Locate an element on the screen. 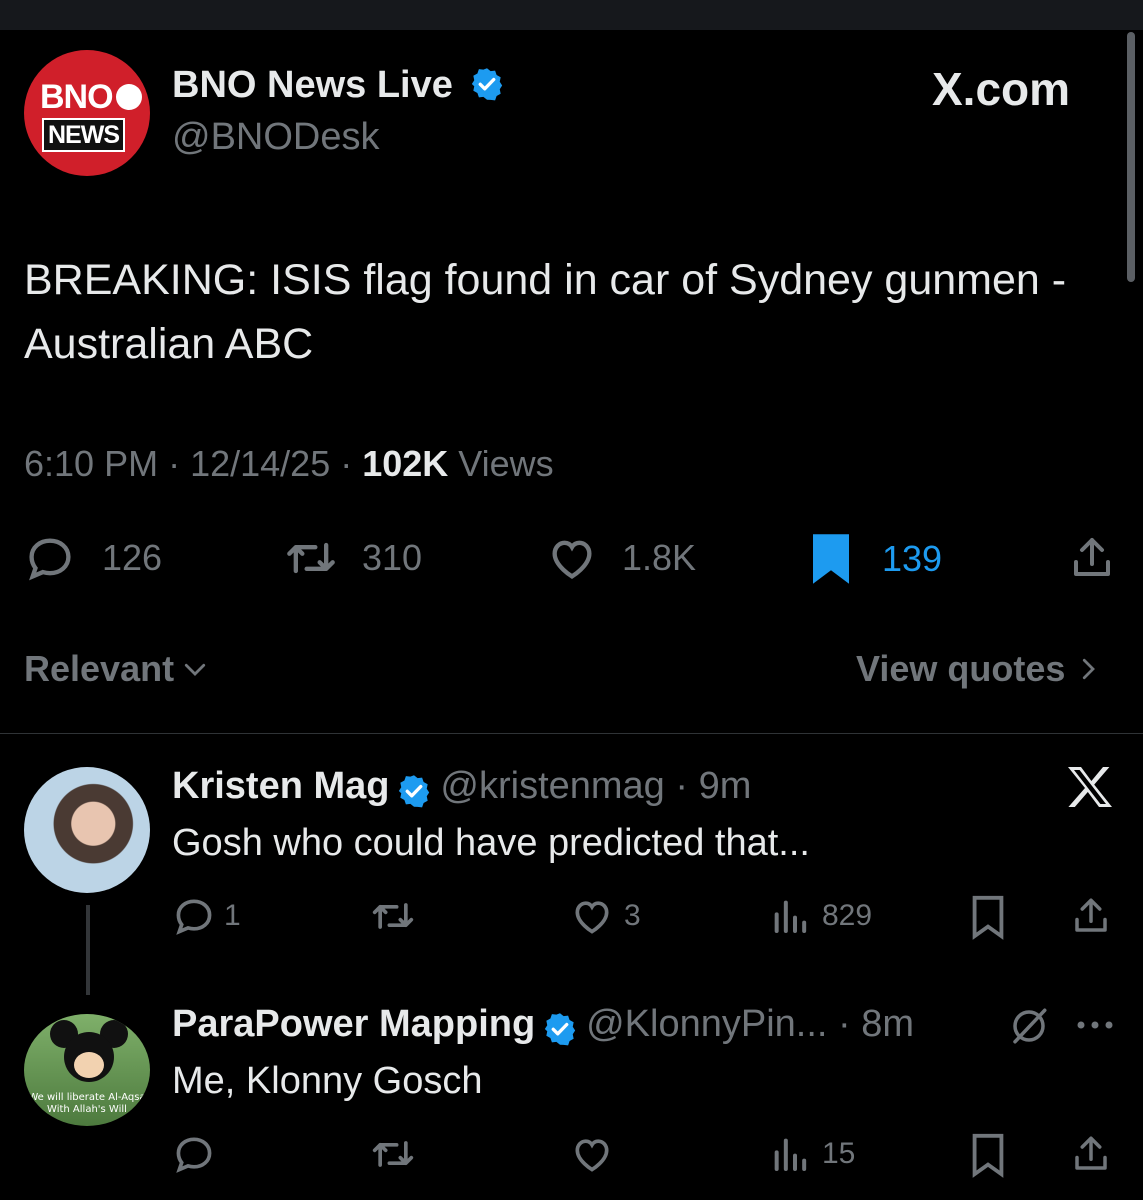  reply-author-name: ParaPower Mapping is located at coordinates (353, 1024).